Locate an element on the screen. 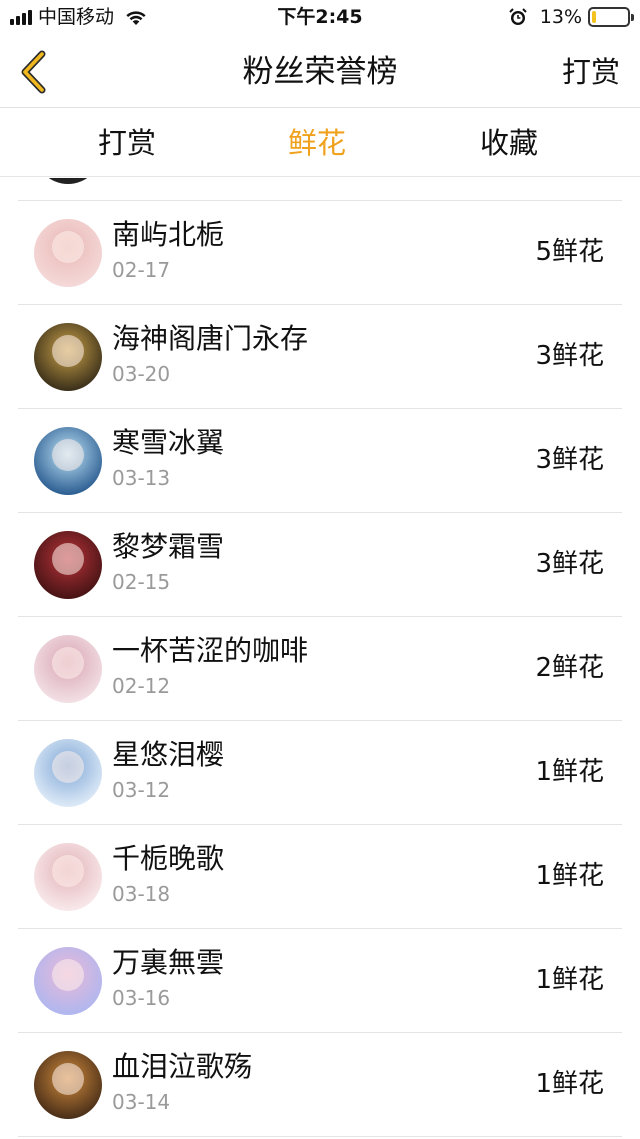 This screenshot has width=640, height=1139. list-item: 千栀晚歌 03-18 1鲜花 is located at coordinates (320, 877).